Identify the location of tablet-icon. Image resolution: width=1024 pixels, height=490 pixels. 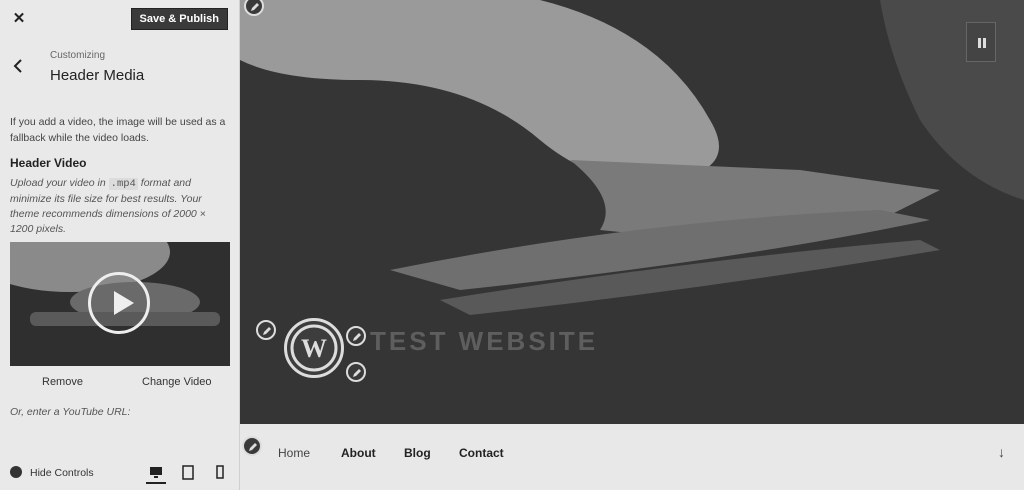
(188, 473).